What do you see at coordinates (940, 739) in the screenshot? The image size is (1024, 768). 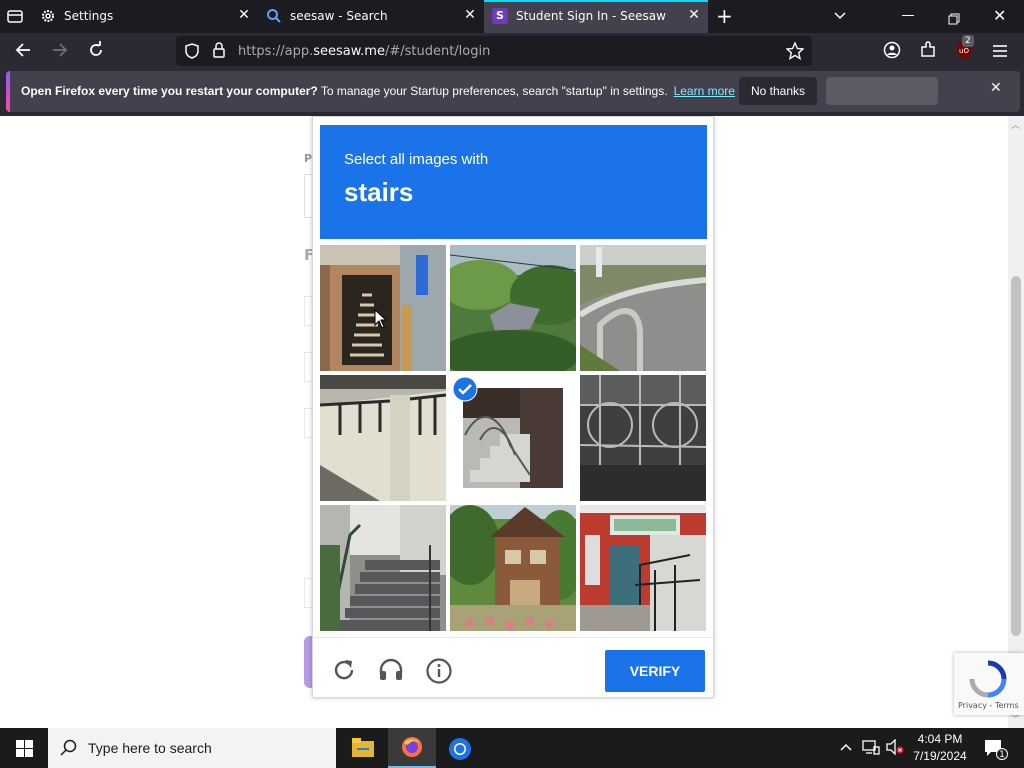 I see `clock-time: 4:04 PM` at bounding box center [940, 739].